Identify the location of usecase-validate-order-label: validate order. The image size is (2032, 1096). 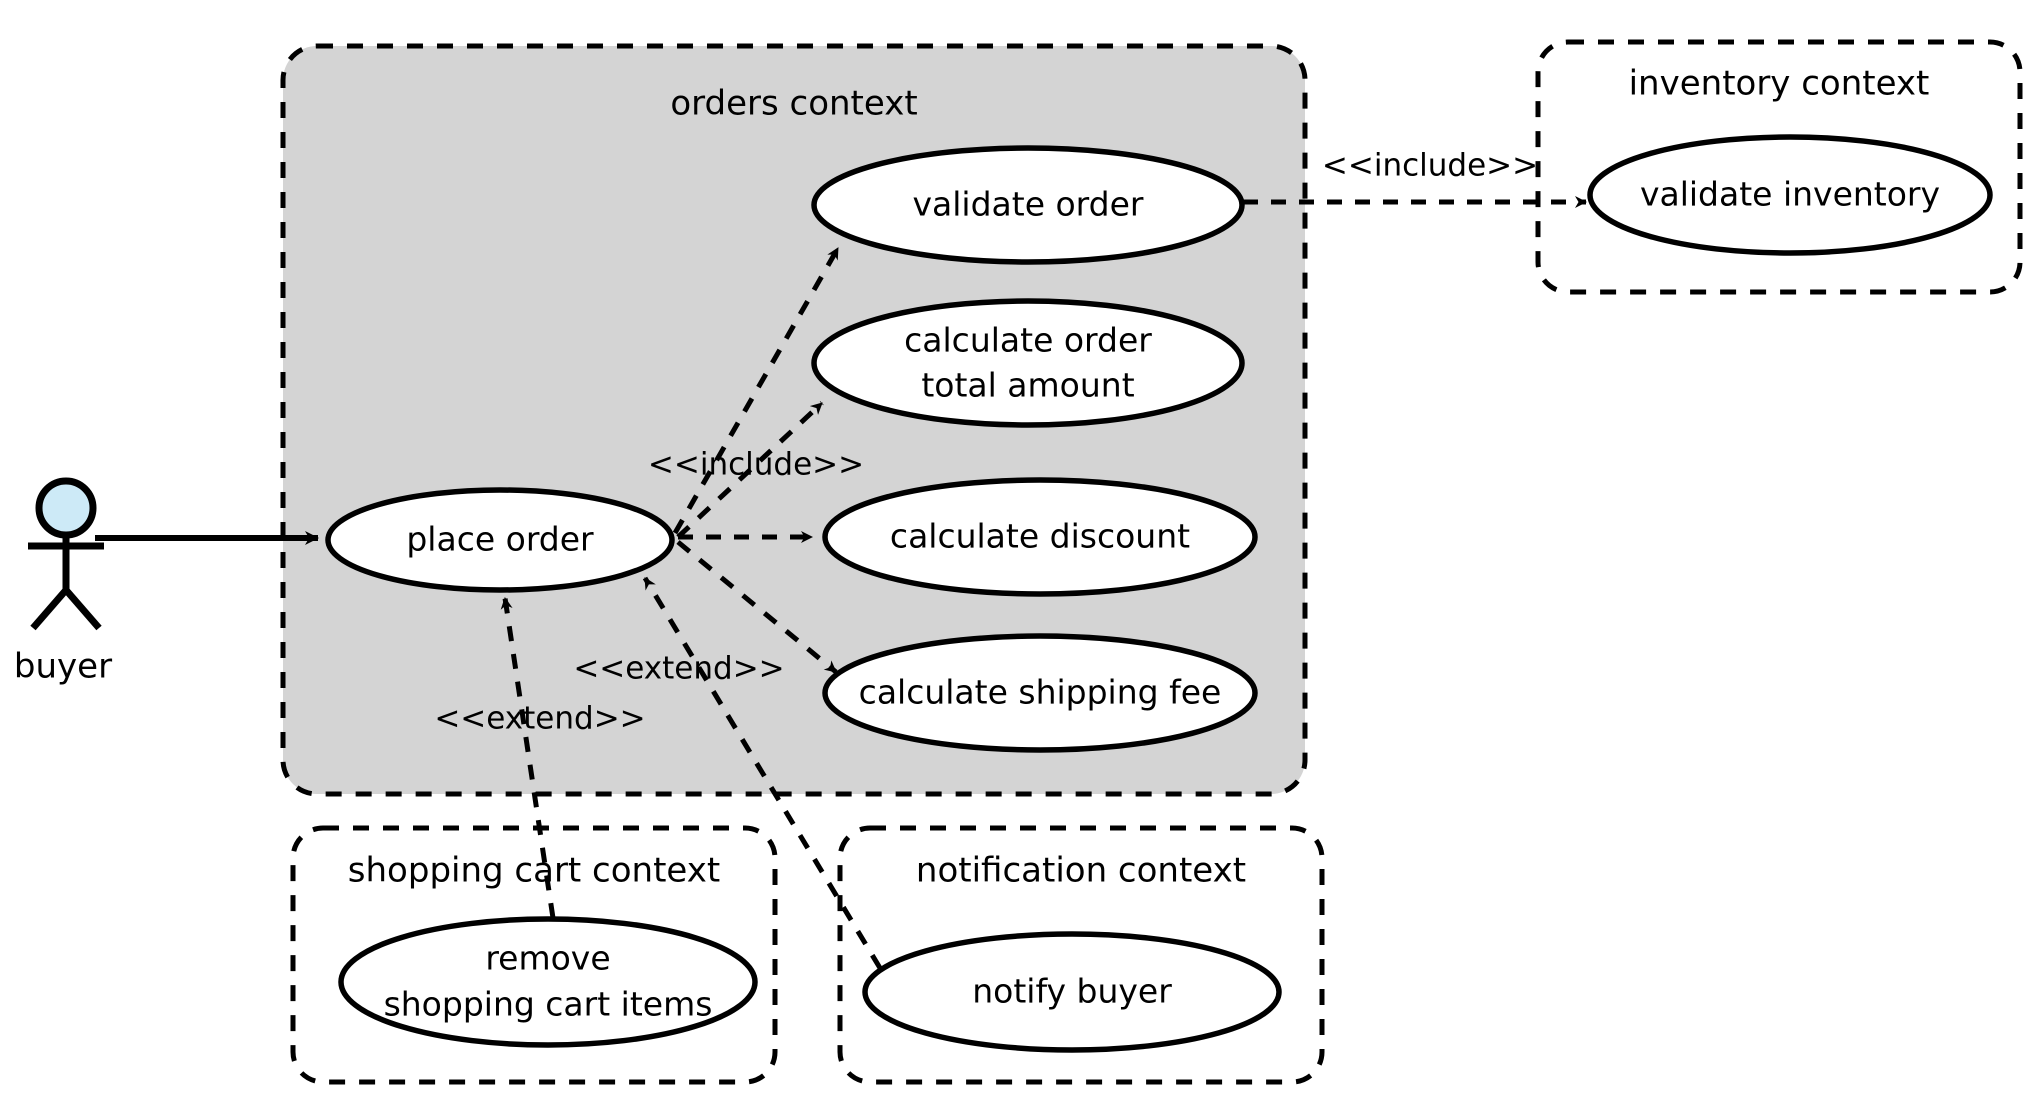
(1028, 204).